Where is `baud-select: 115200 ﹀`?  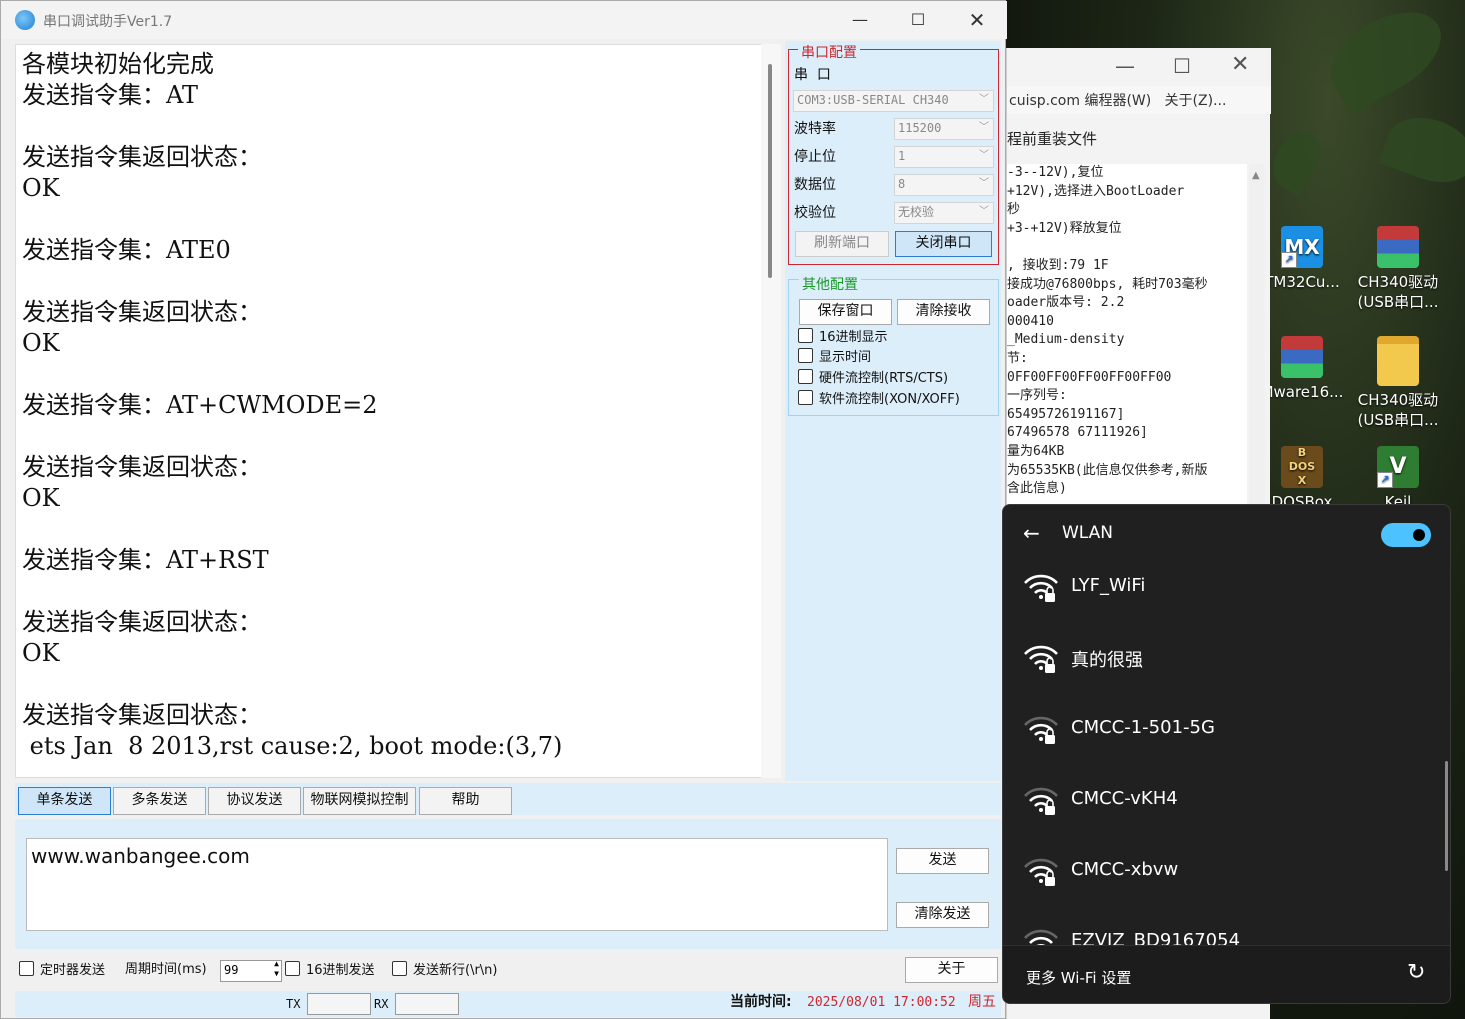
baud-select: 115200 ﹀ is located at coordinates (944, 129).